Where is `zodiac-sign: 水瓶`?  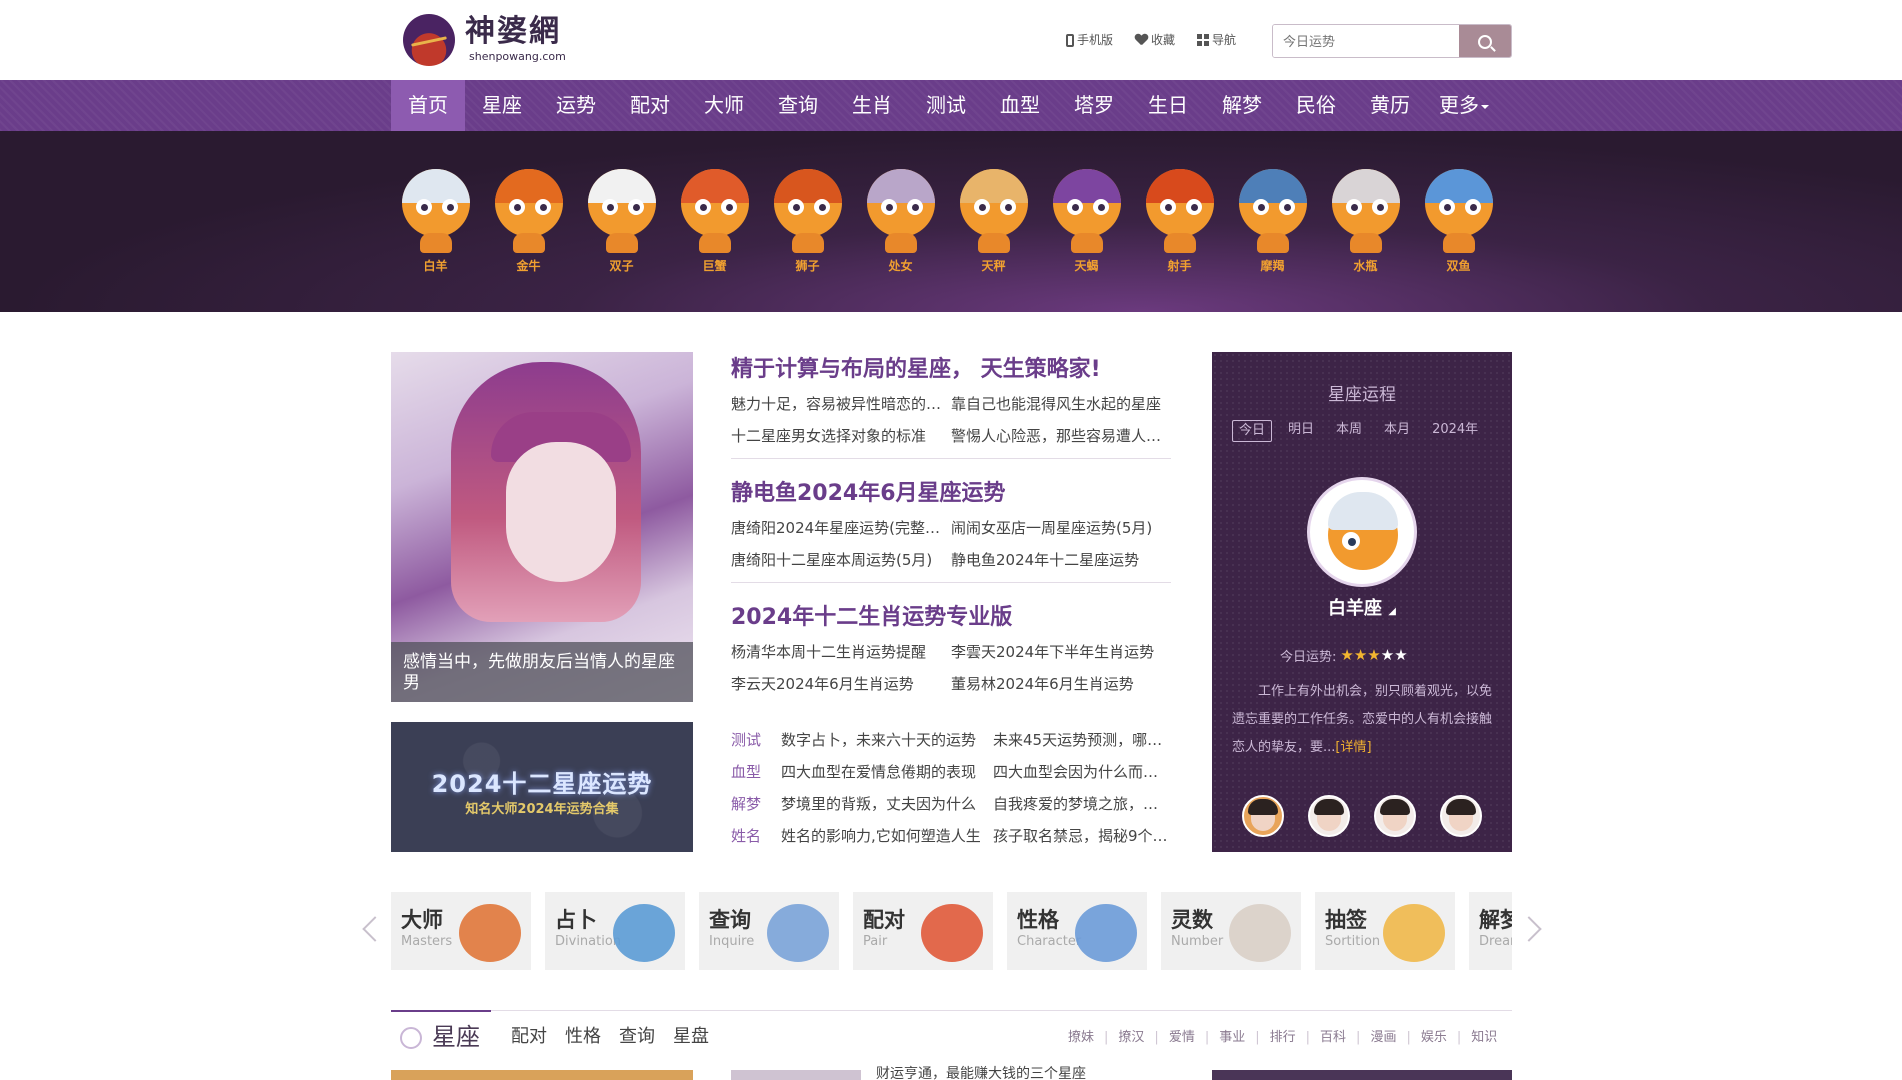
zodiac-sign: 水瓶 is located at coordinates (1365, 221).